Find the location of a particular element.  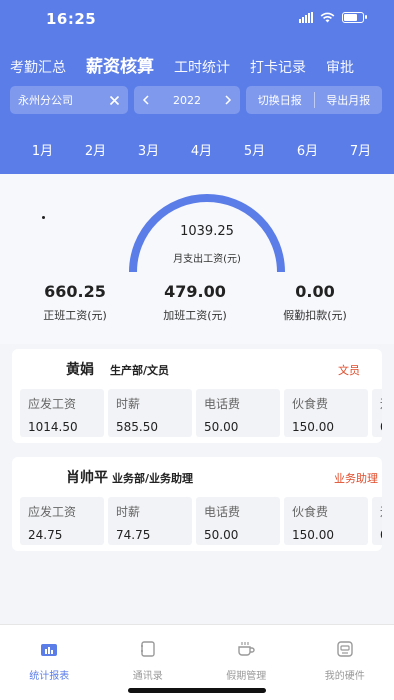

nav-my-hardware: 我的硬件 is located at coordinates (345, 662).